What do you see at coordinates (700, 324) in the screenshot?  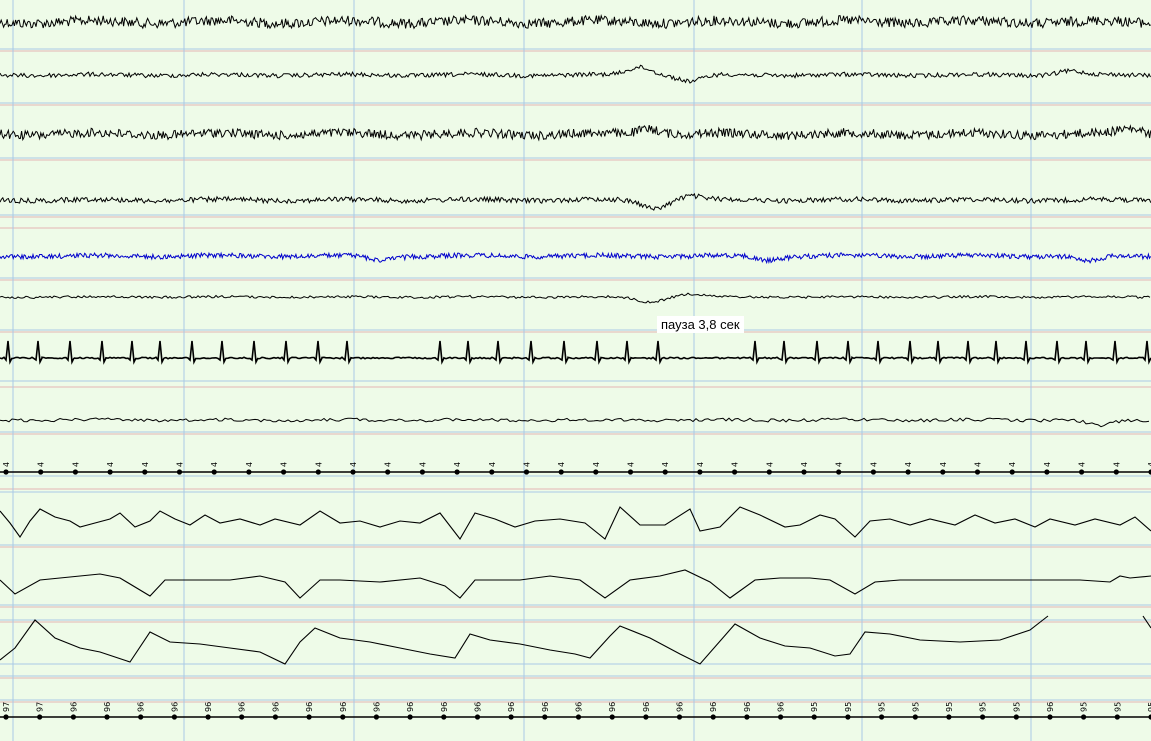 I see `pause-annotation-label: пауза 3,8 сек` at bounding box center [700, 324].